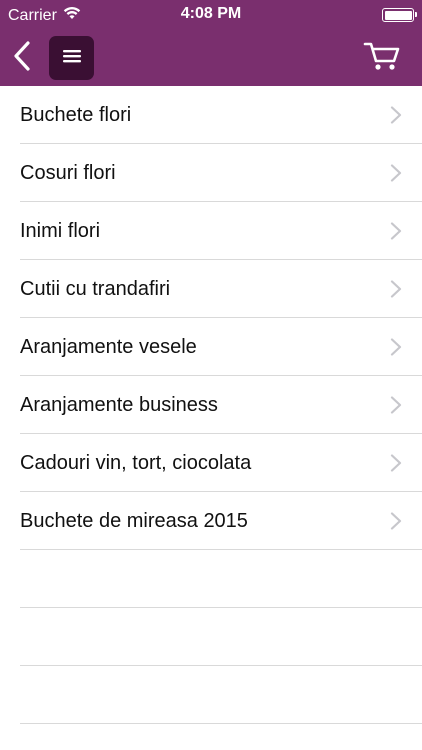 This screenshot has width=422, height=750. I want to click on list-item-label: Aranjamente business, so click(119, 405).